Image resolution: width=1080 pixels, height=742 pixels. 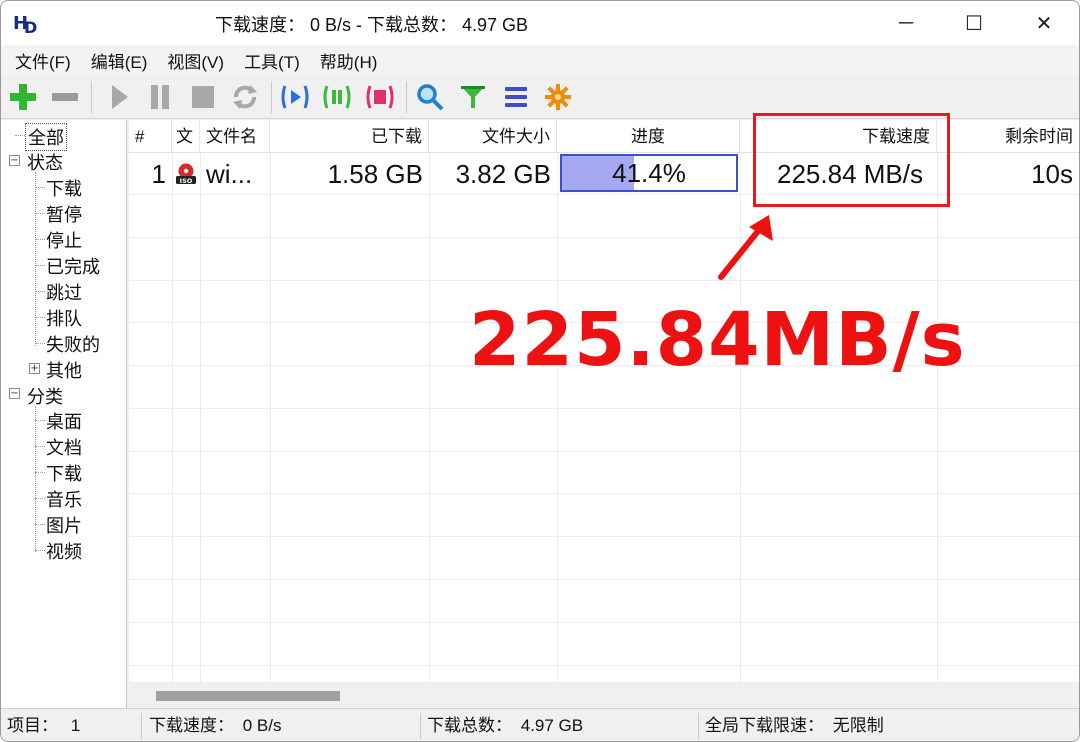 What do you see at coordinates (1044, 23) in the screenshot?
I see `close-button: ✕` at bounding box center [1044, 23].